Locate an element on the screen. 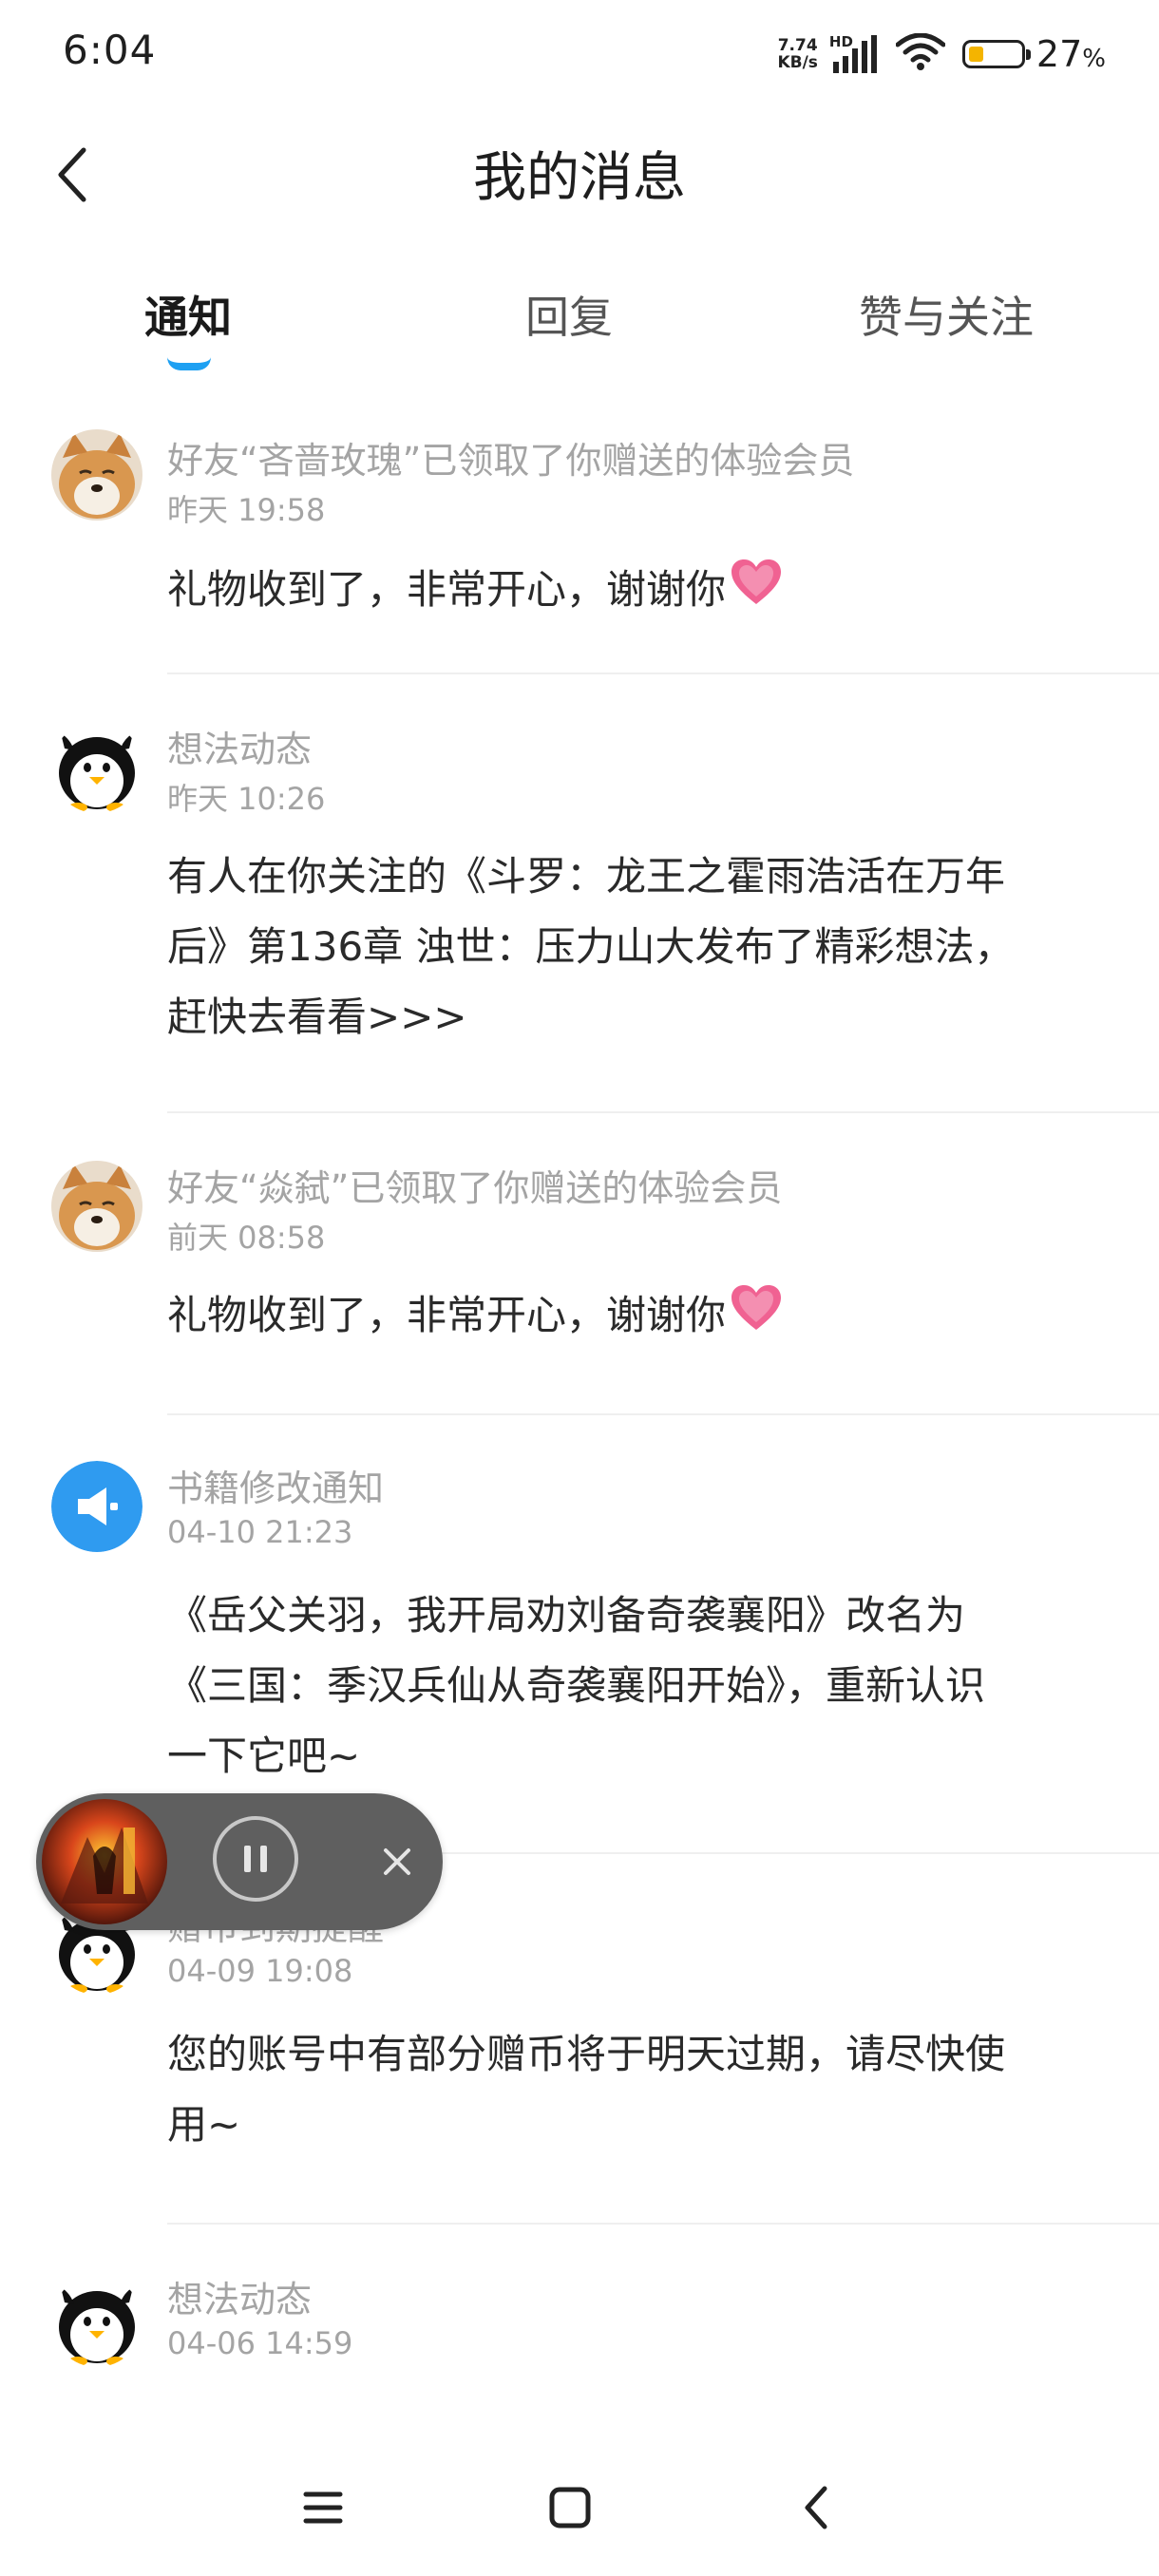 This screenshot has height=2576, width=1159. nav-back-button is located at coordinates (817, 2507).